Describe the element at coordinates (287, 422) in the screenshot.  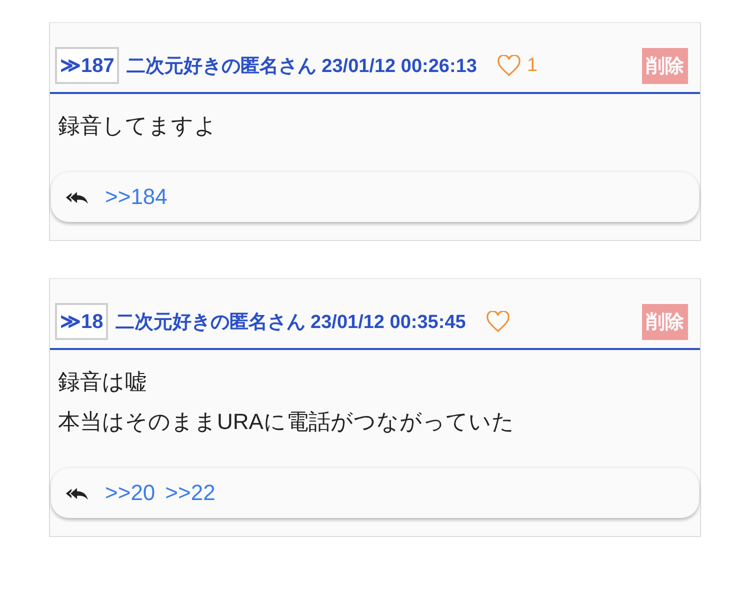
I see `post-text: 本当はそのままURAに電話がつながっていた` at that location.